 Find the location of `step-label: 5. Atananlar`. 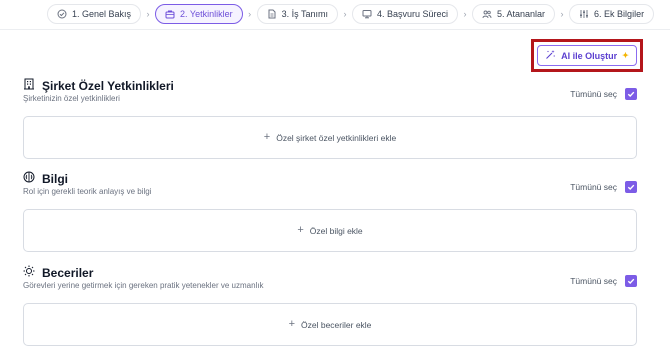

step-label: 5. Atananlar is located at coordinates (521, 14).